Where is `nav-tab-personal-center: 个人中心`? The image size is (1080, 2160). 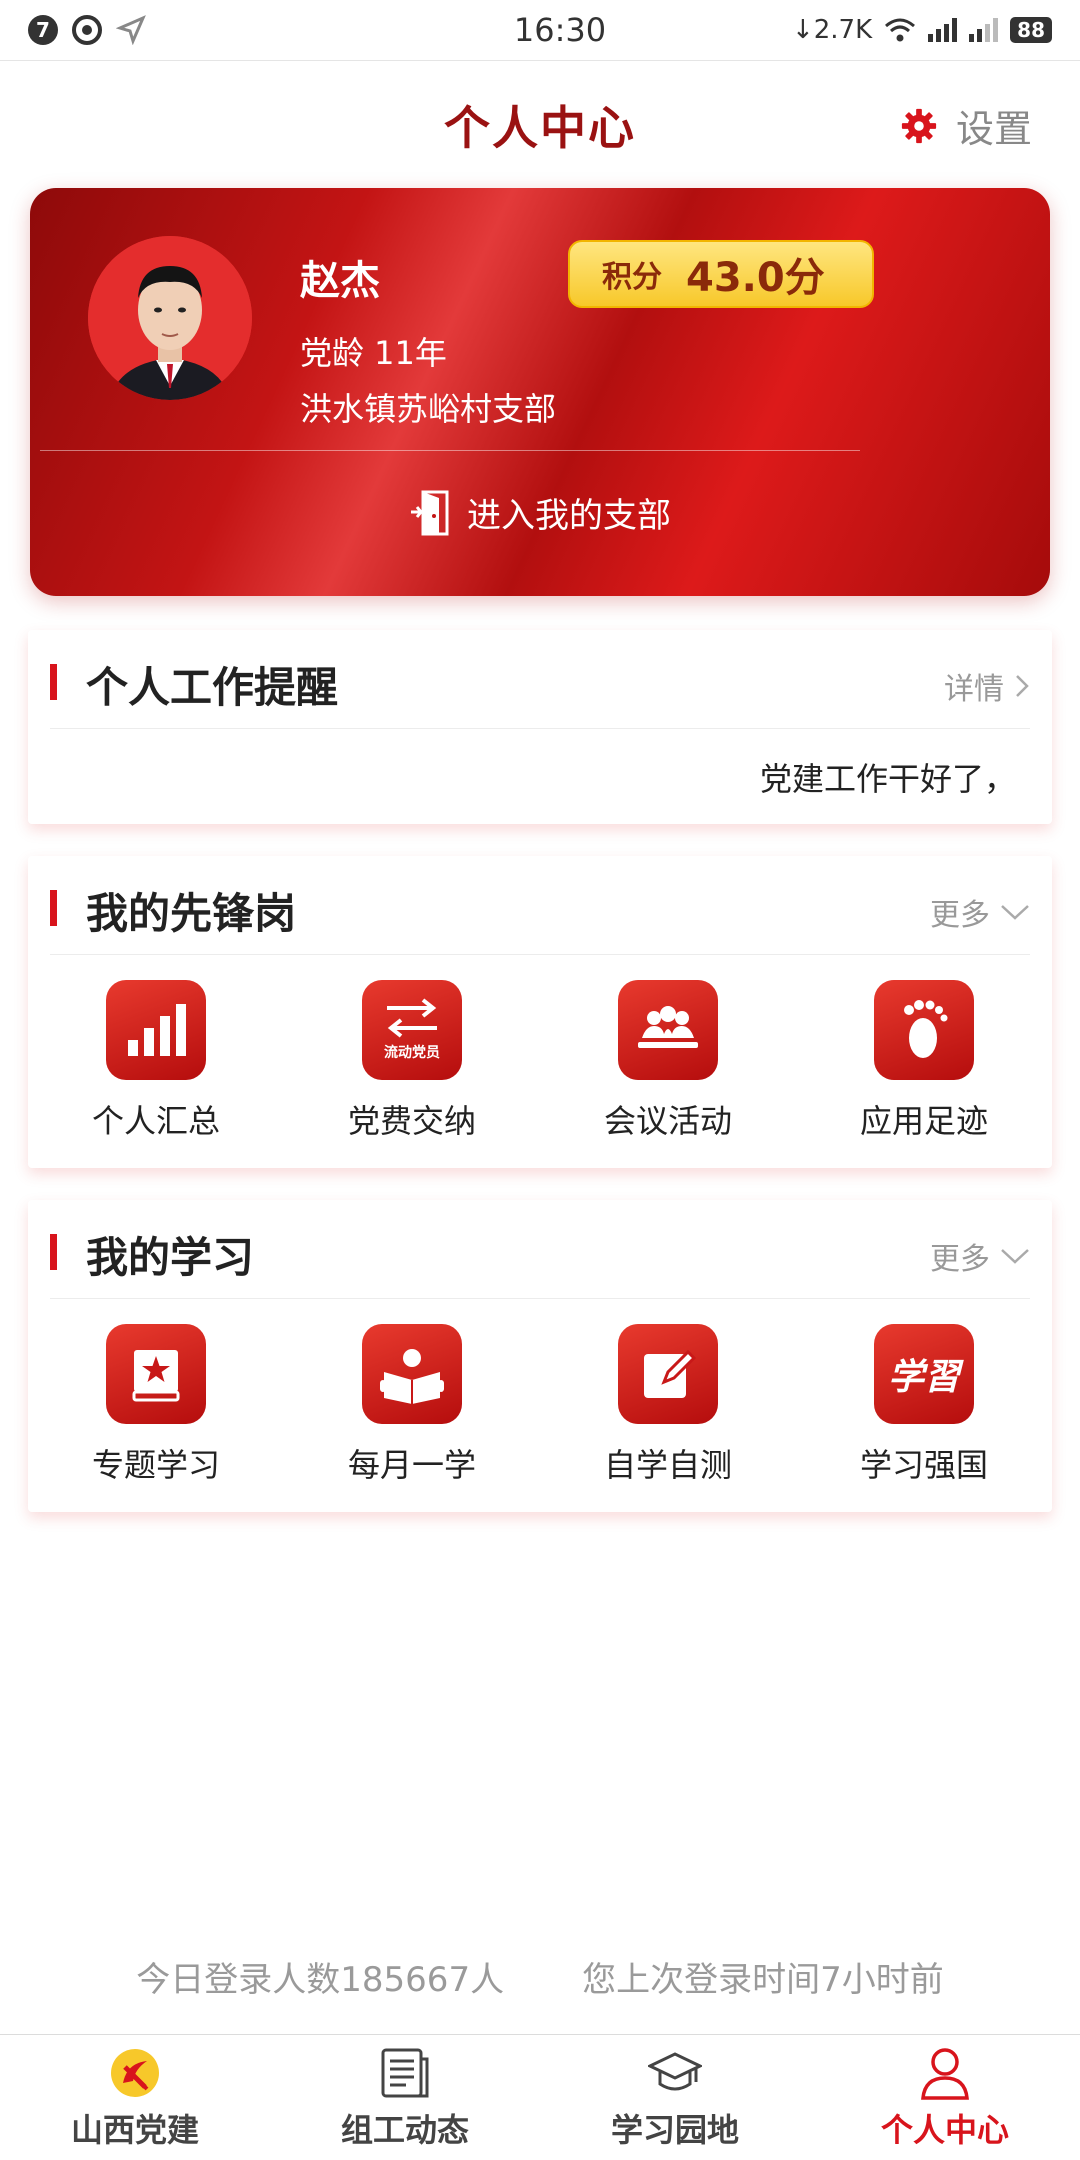 nav-tab-personal-center: 个人中心 is located at coordinates (945, 2097).